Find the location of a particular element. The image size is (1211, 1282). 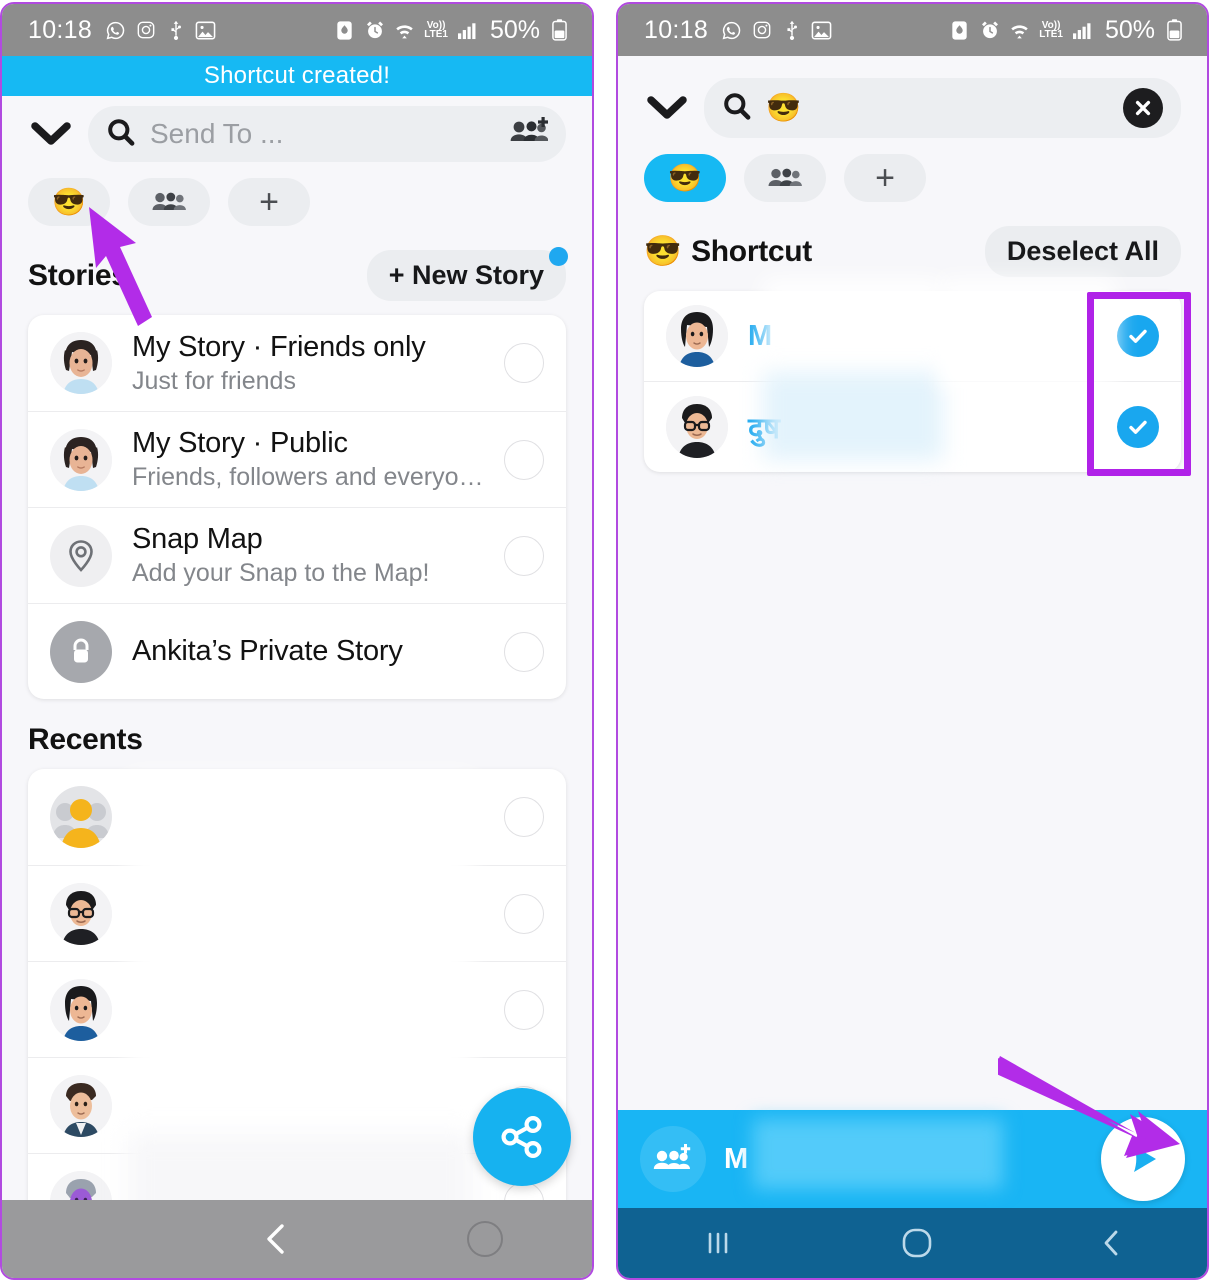

send-arrow-icon is located at coordinates (1145, 1159).